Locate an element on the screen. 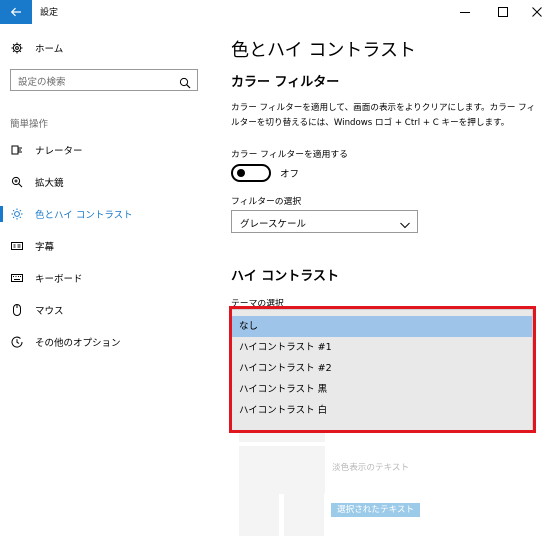 This screenshot has height=536, width=550. search-input: 設定の検索 is located at coordinates (104, 80).